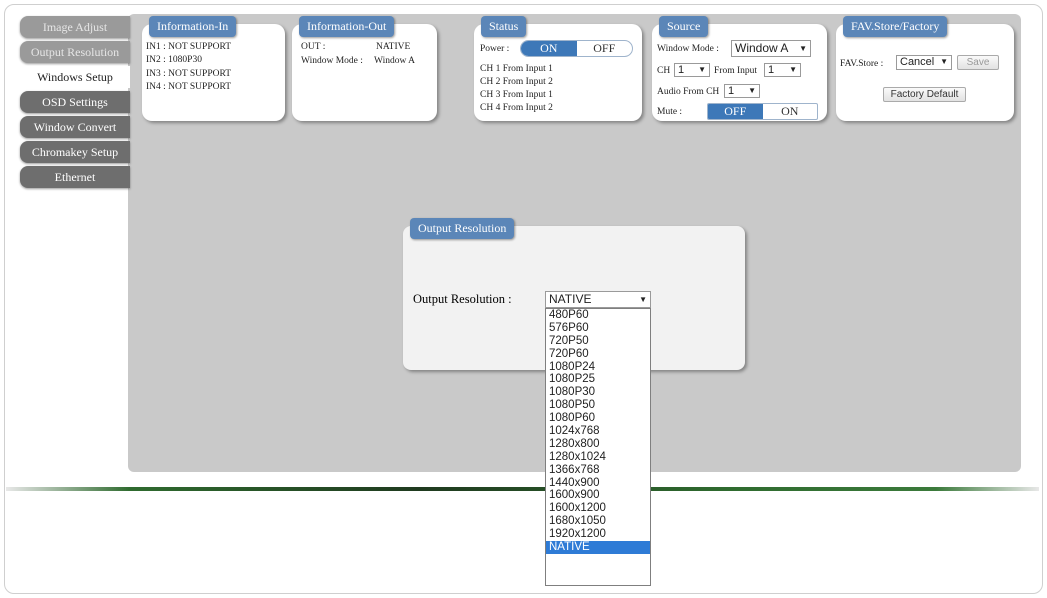 This screenshot has height=598, width=1047. What do you see at coordinates (731, 91) in the screenshot?
I see `audio-select-value: 1` at bounding box center [731, 91].